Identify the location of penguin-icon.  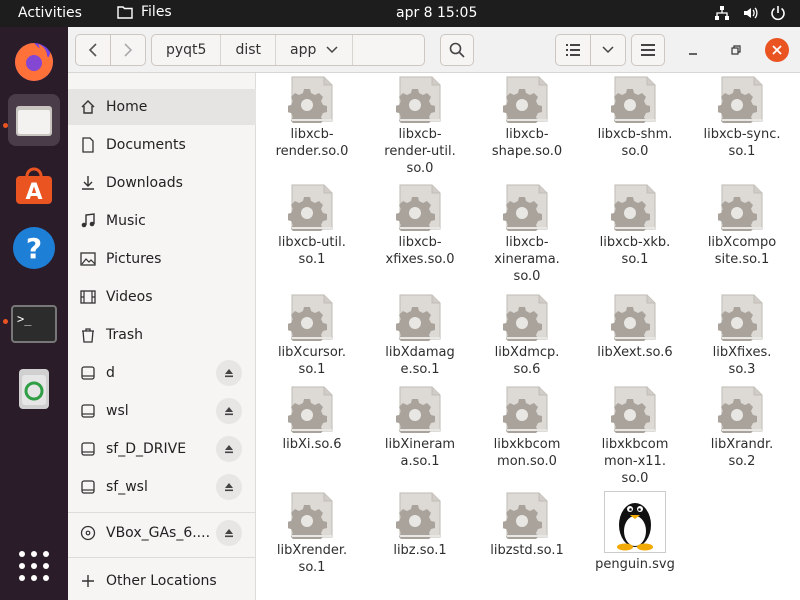
(635, 522).